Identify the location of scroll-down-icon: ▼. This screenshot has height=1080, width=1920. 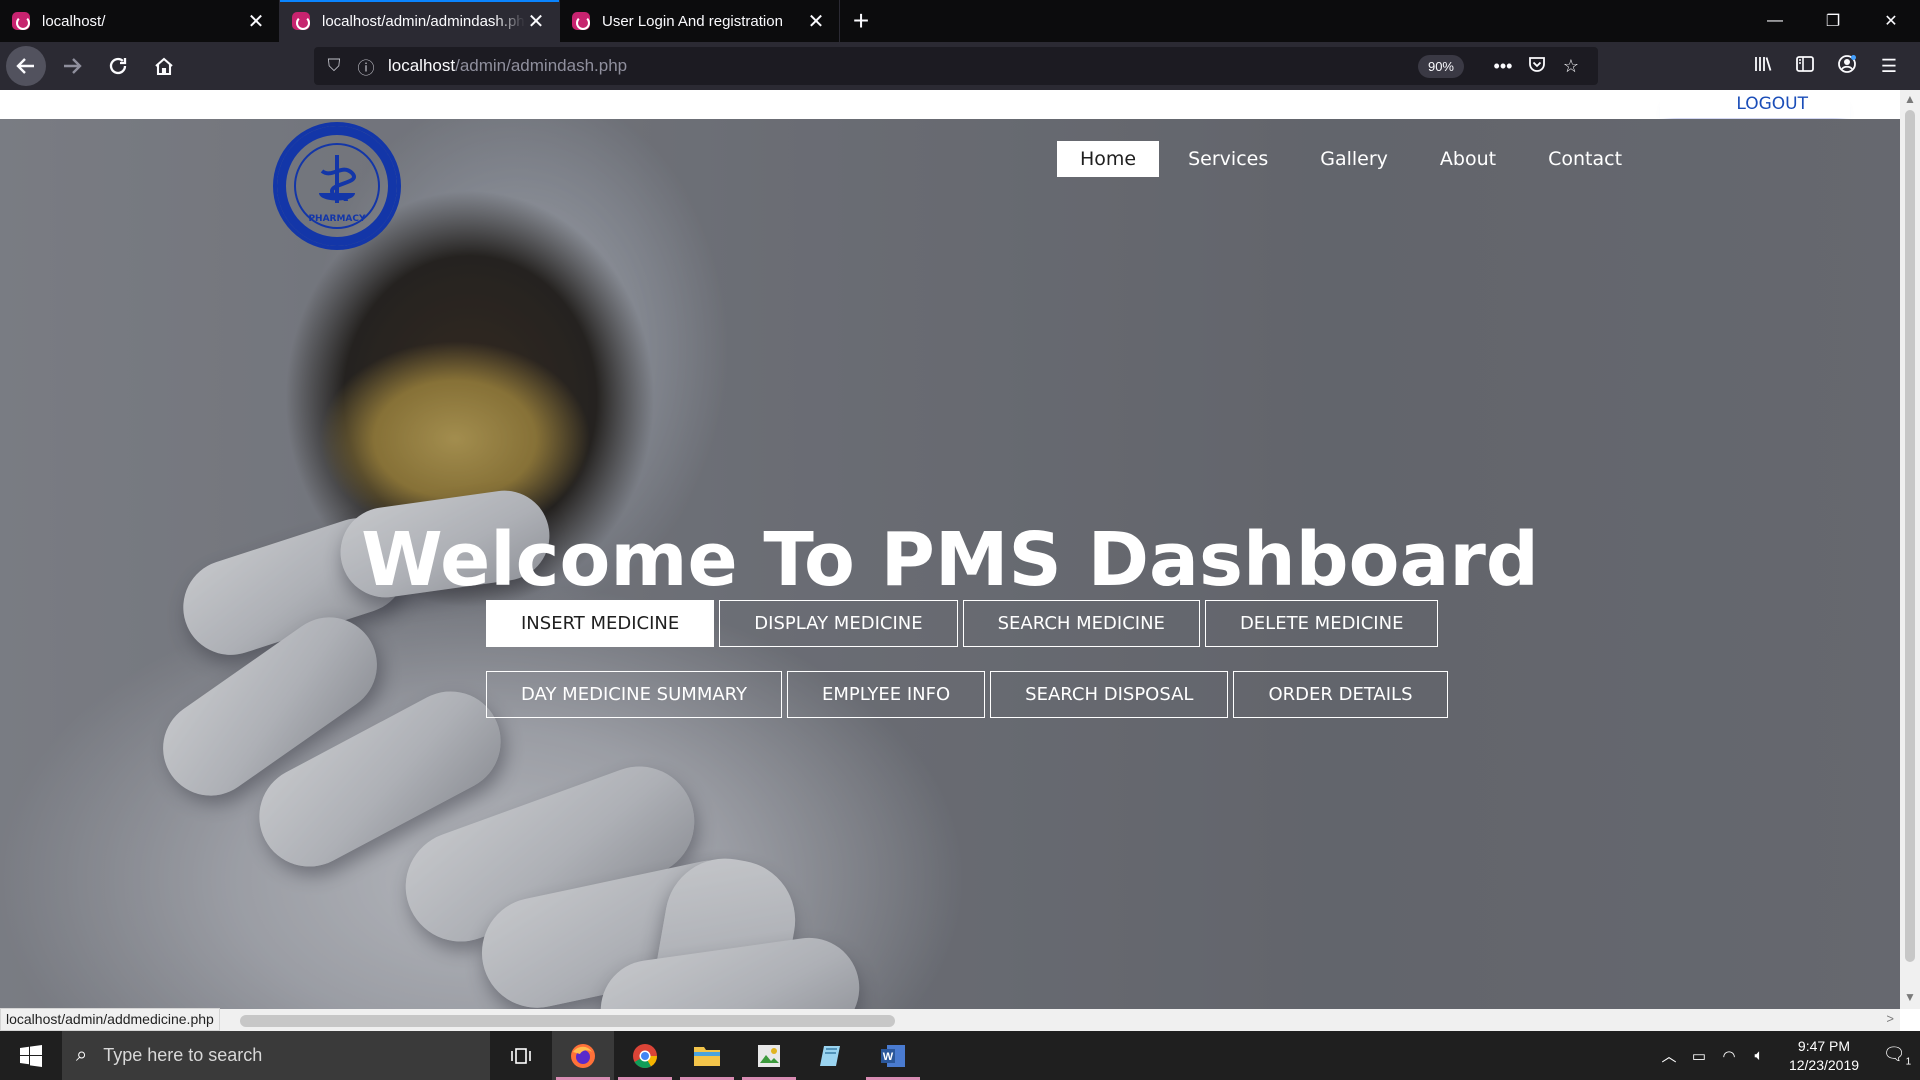
(1910, 997).